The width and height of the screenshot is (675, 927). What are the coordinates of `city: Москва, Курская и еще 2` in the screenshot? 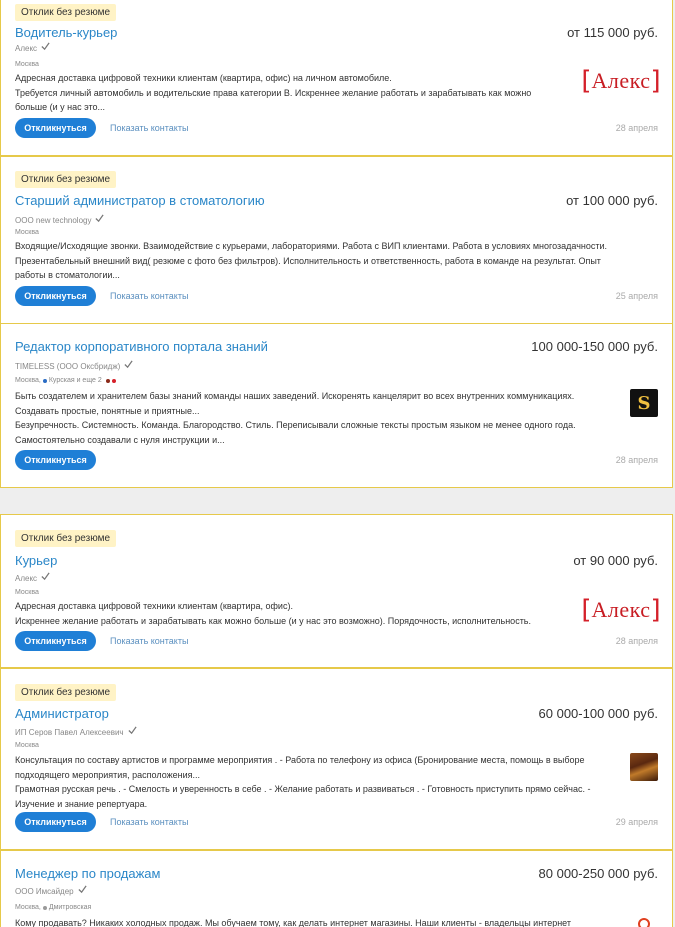 It's located at (65, 380).